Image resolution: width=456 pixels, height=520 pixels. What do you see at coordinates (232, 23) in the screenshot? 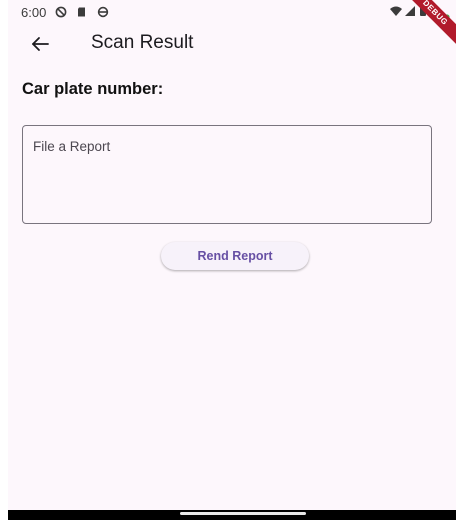
I see `status-bar: 6:00 DEBUG` at bounding box center [232, 23].